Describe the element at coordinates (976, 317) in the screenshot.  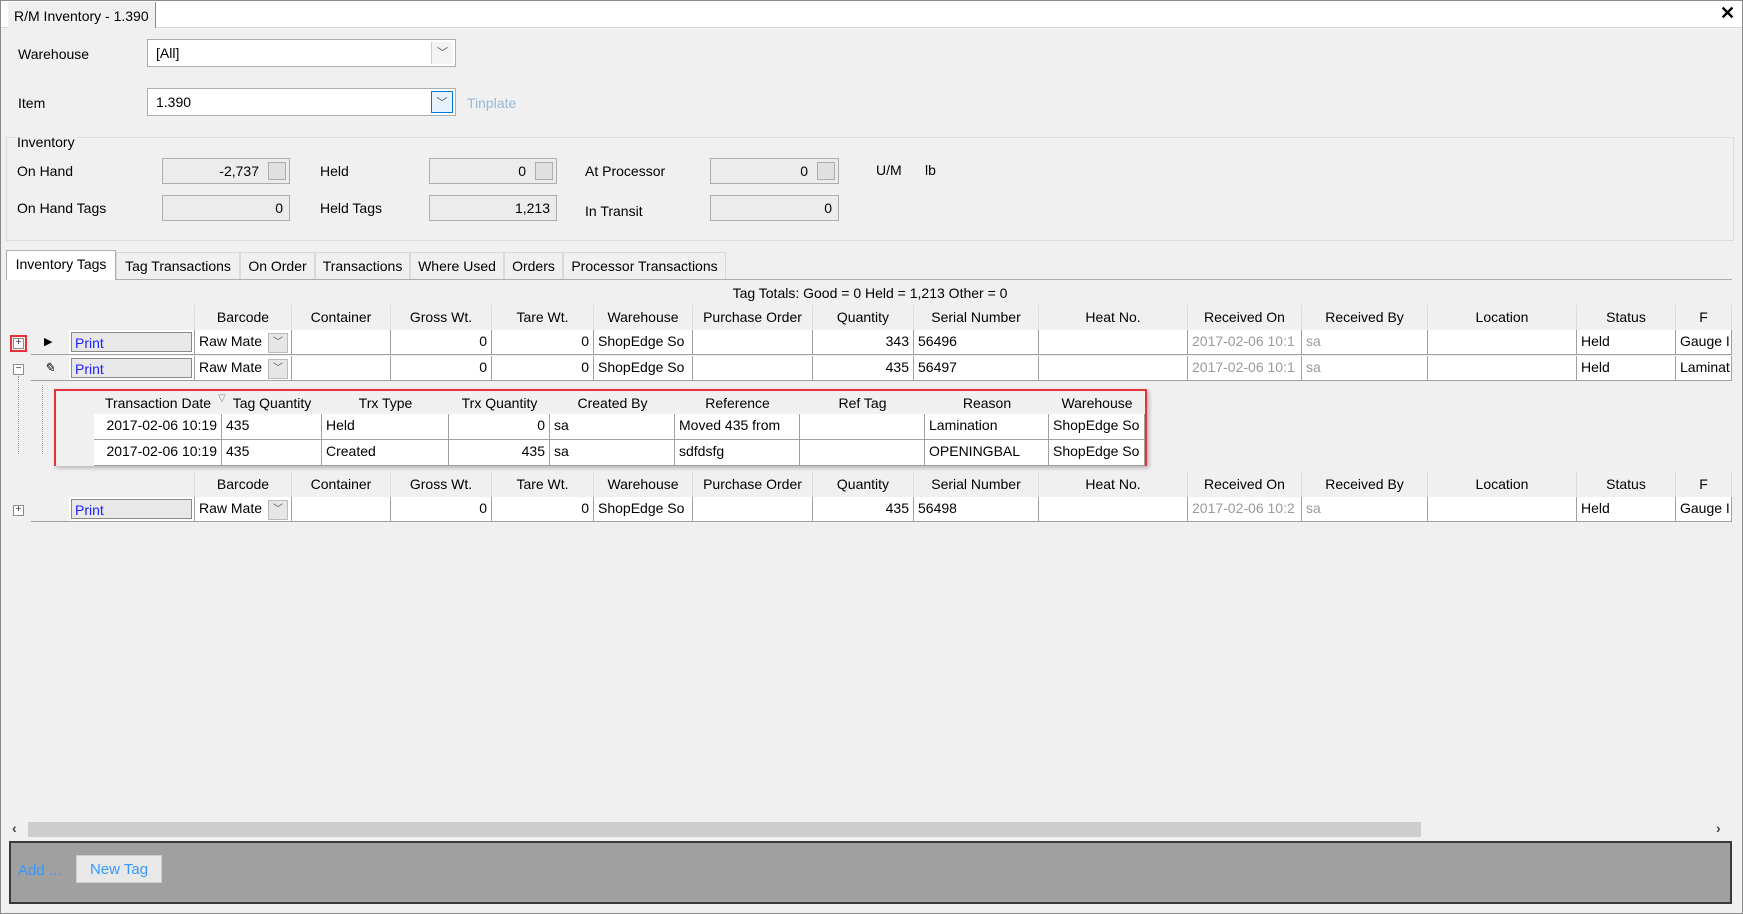
I see `main-col-serial-number: Serial Number` at that location.